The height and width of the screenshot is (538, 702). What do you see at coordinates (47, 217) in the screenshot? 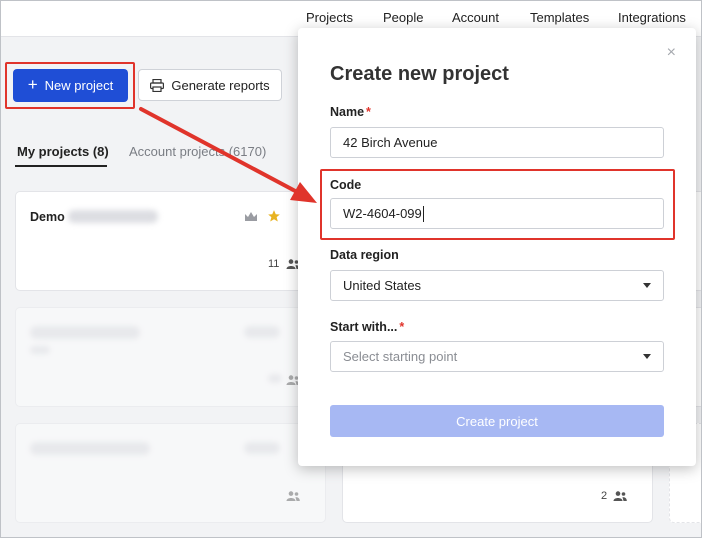
I see `card-title: Demo` at bounding box center [47, 217].